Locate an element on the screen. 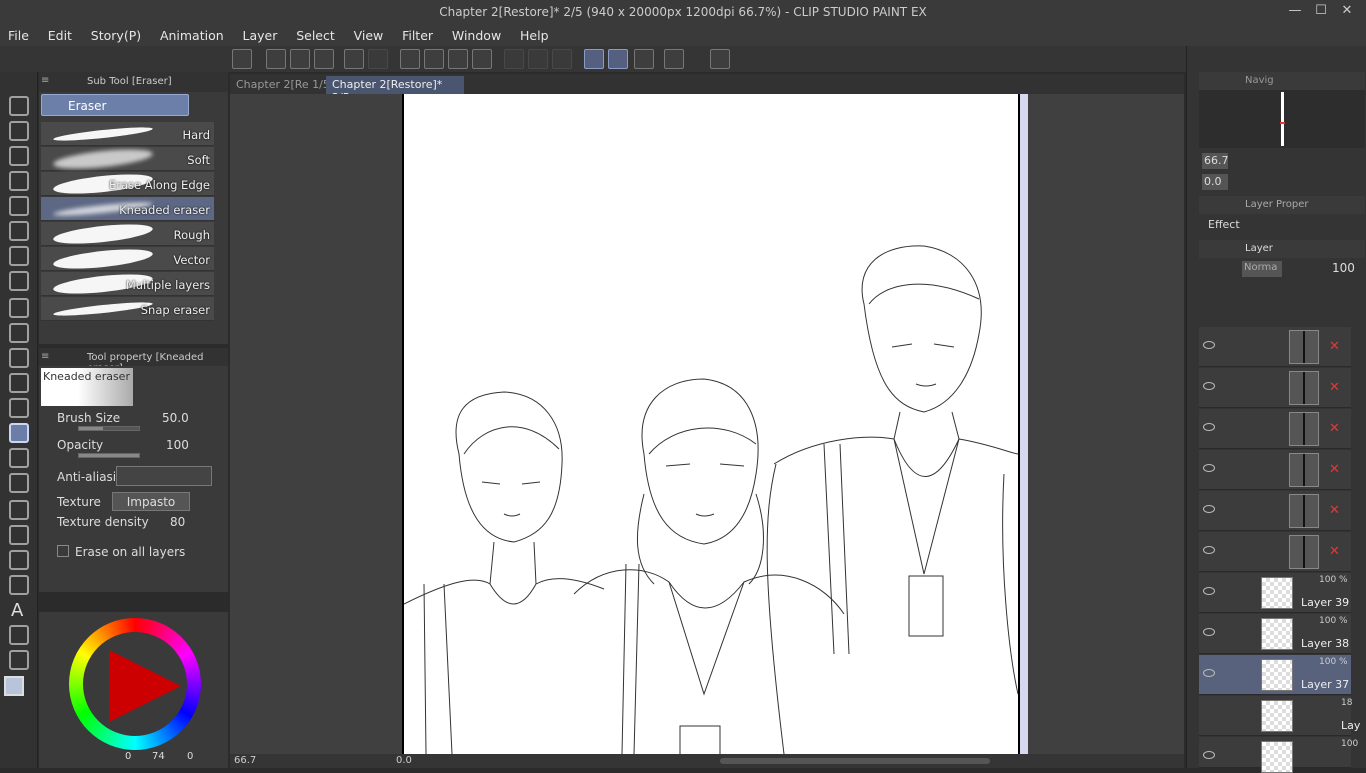  snap-grid-icon is located at coordinates (644, 59).